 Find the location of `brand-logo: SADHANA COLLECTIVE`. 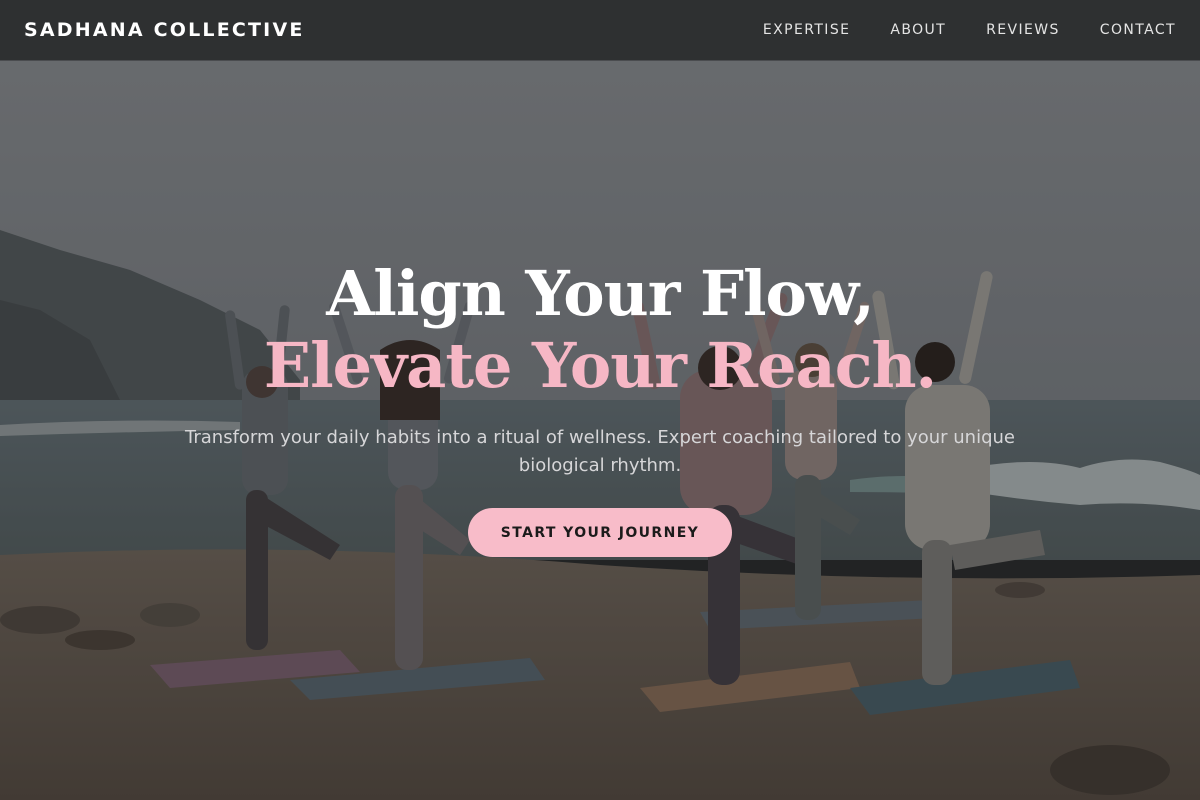

brand-logo: SADHANA COLLECTIVE is located at coordinates (164, 30).